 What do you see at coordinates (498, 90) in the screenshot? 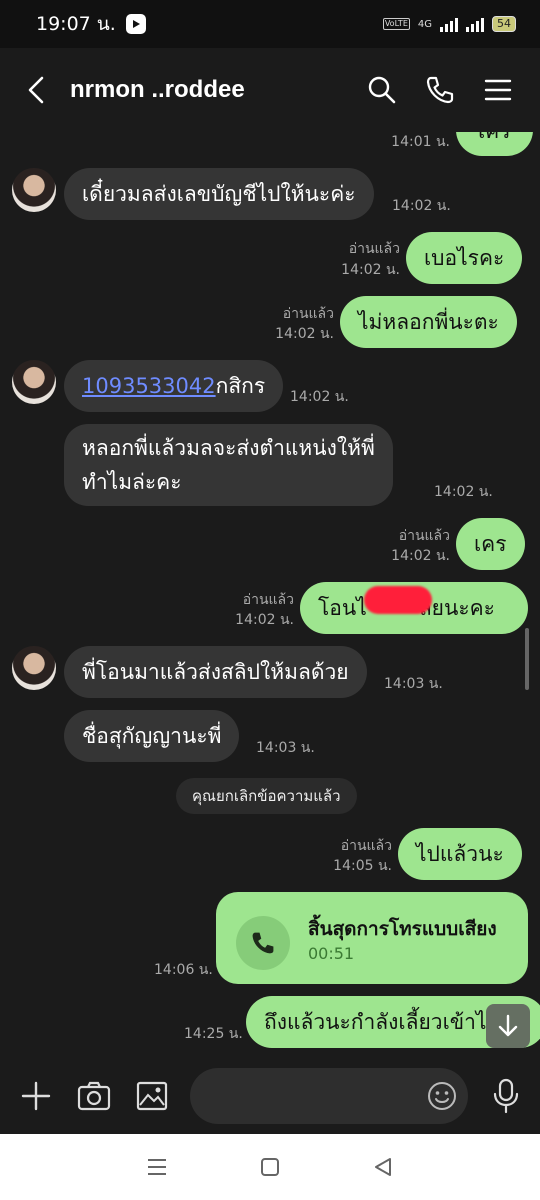
I see `menu-icon` at bounding box center [498, 90].